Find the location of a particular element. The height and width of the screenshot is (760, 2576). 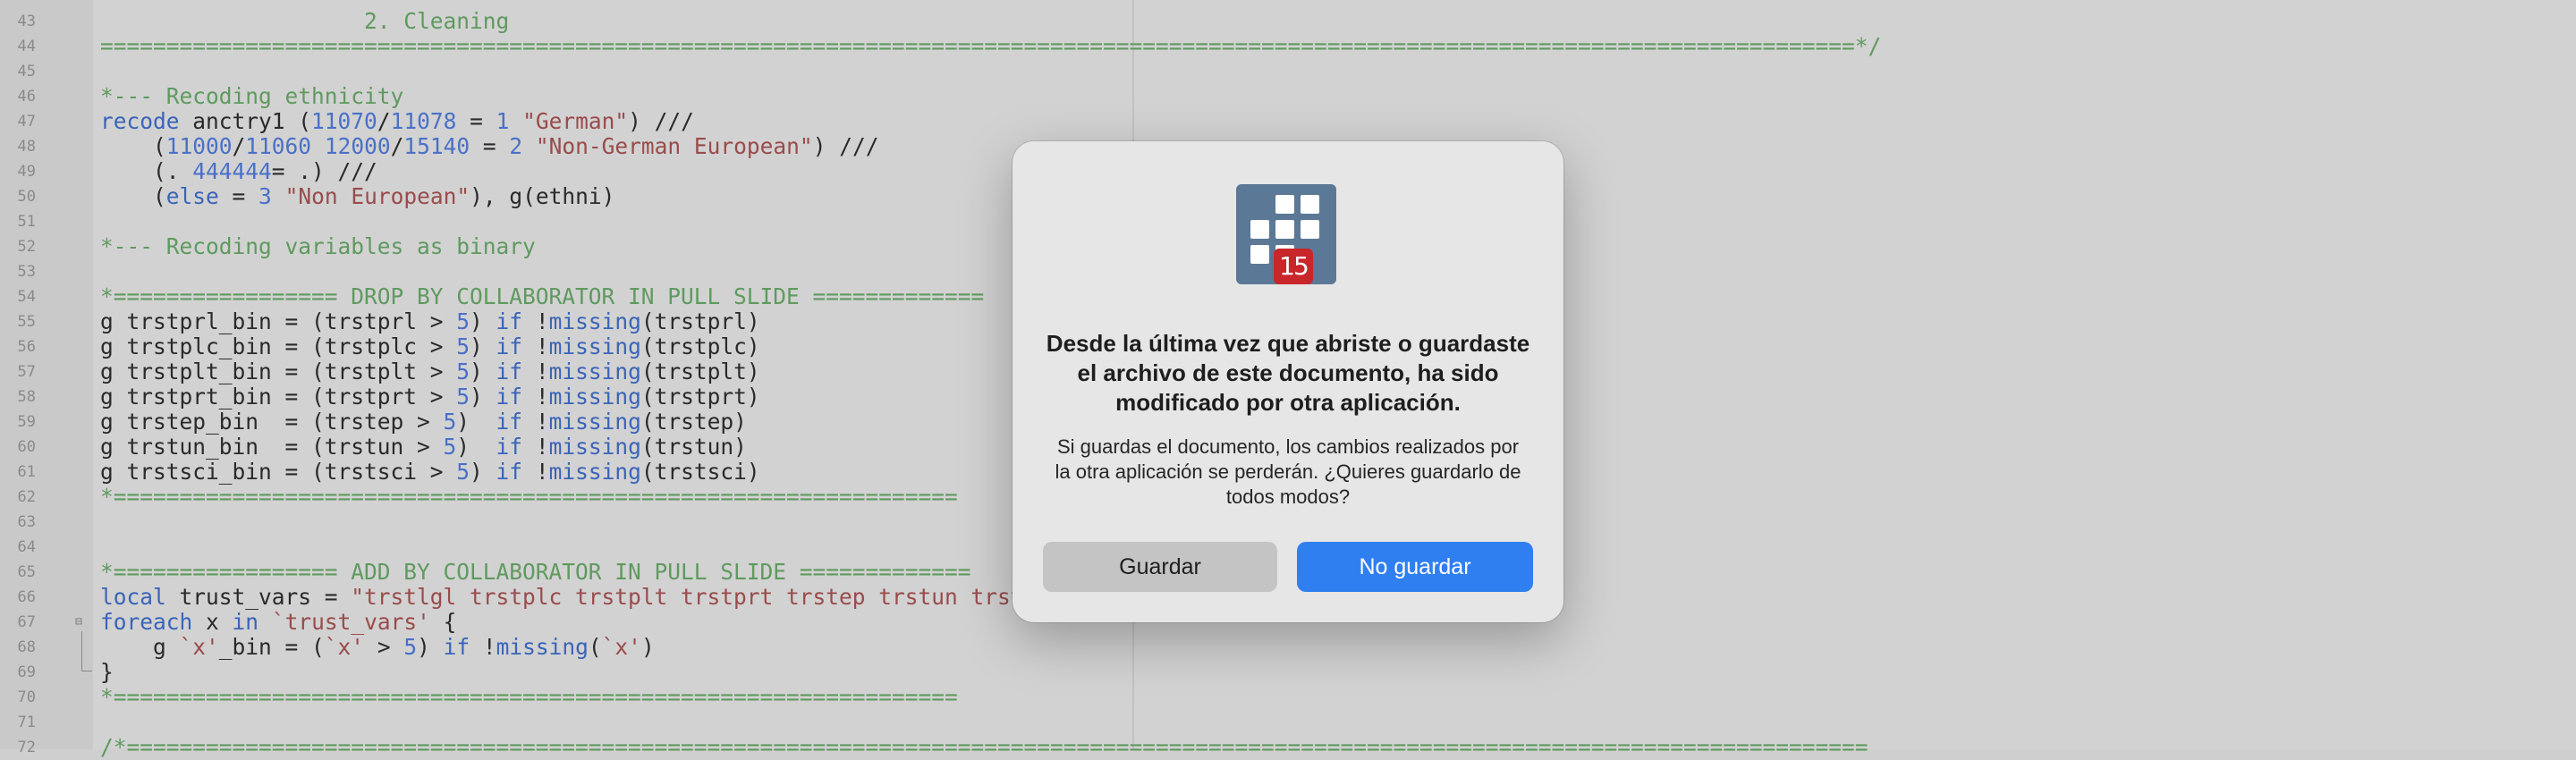

code-line: 46 *--- Recoding ethnicity is located at coordinates (1288, 96).